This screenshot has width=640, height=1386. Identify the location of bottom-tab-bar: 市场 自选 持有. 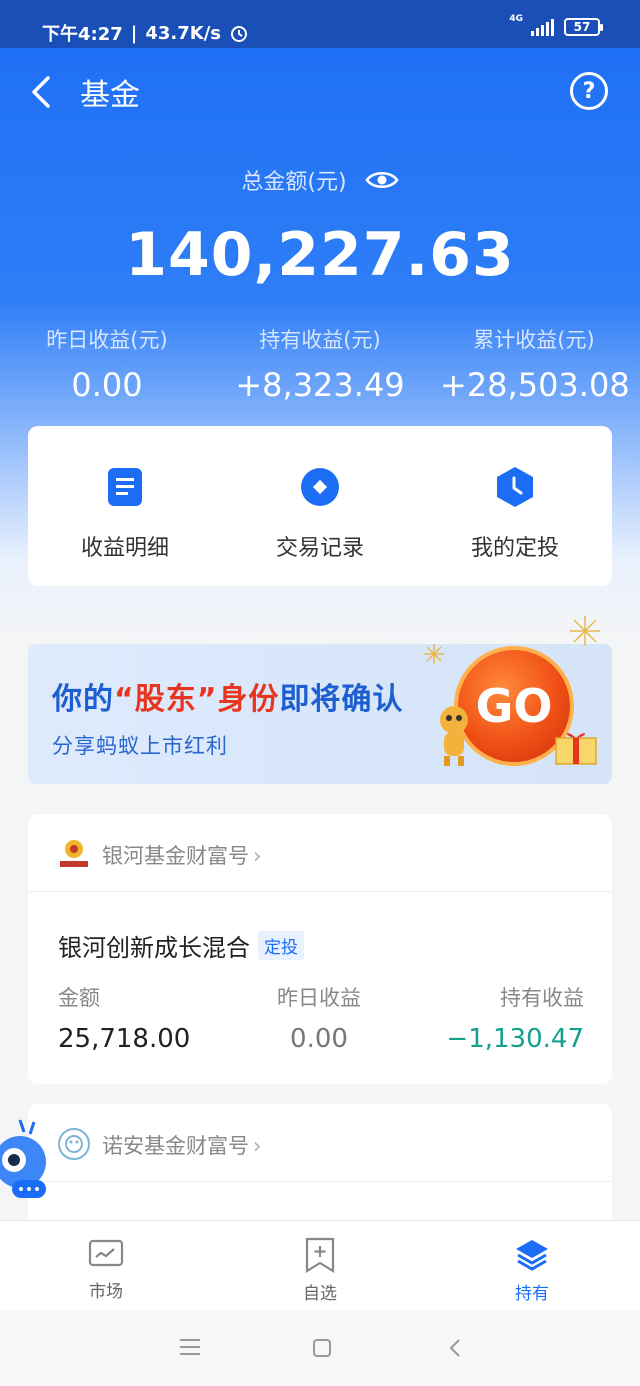
(320, 1265).